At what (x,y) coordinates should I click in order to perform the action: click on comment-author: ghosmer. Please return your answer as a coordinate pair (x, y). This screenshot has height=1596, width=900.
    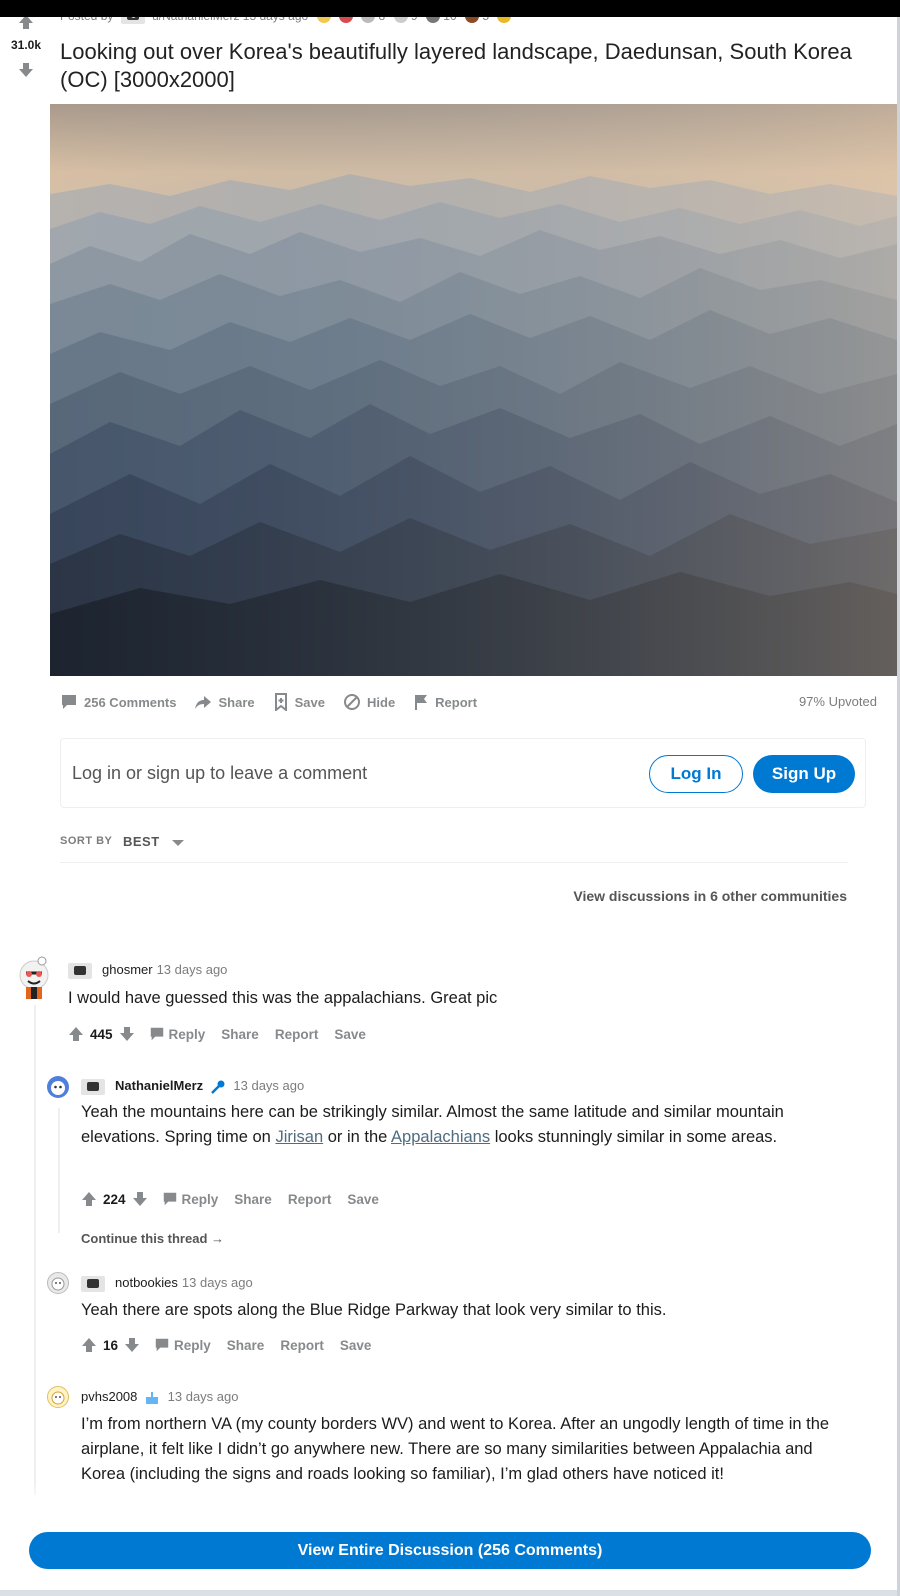
    Looking at the image, I should click on (127, 969).